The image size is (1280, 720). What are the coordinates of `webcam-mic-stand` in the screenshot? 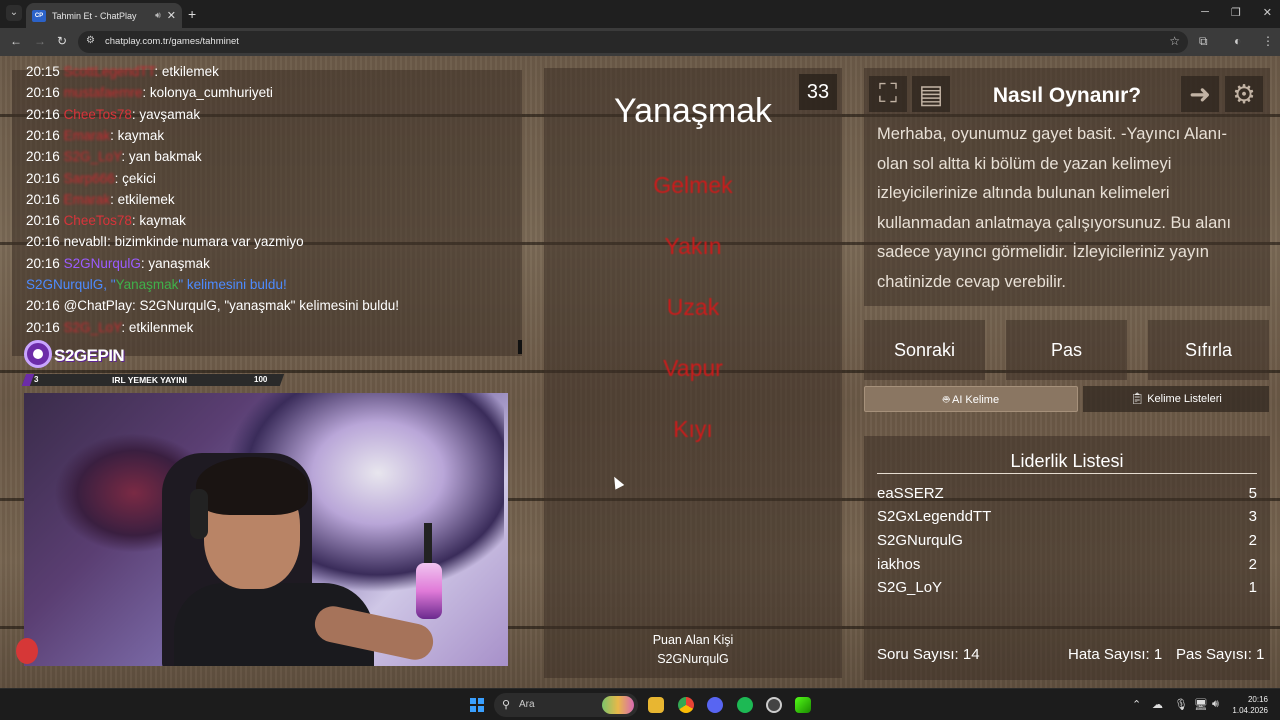 It's located at (428, 545).